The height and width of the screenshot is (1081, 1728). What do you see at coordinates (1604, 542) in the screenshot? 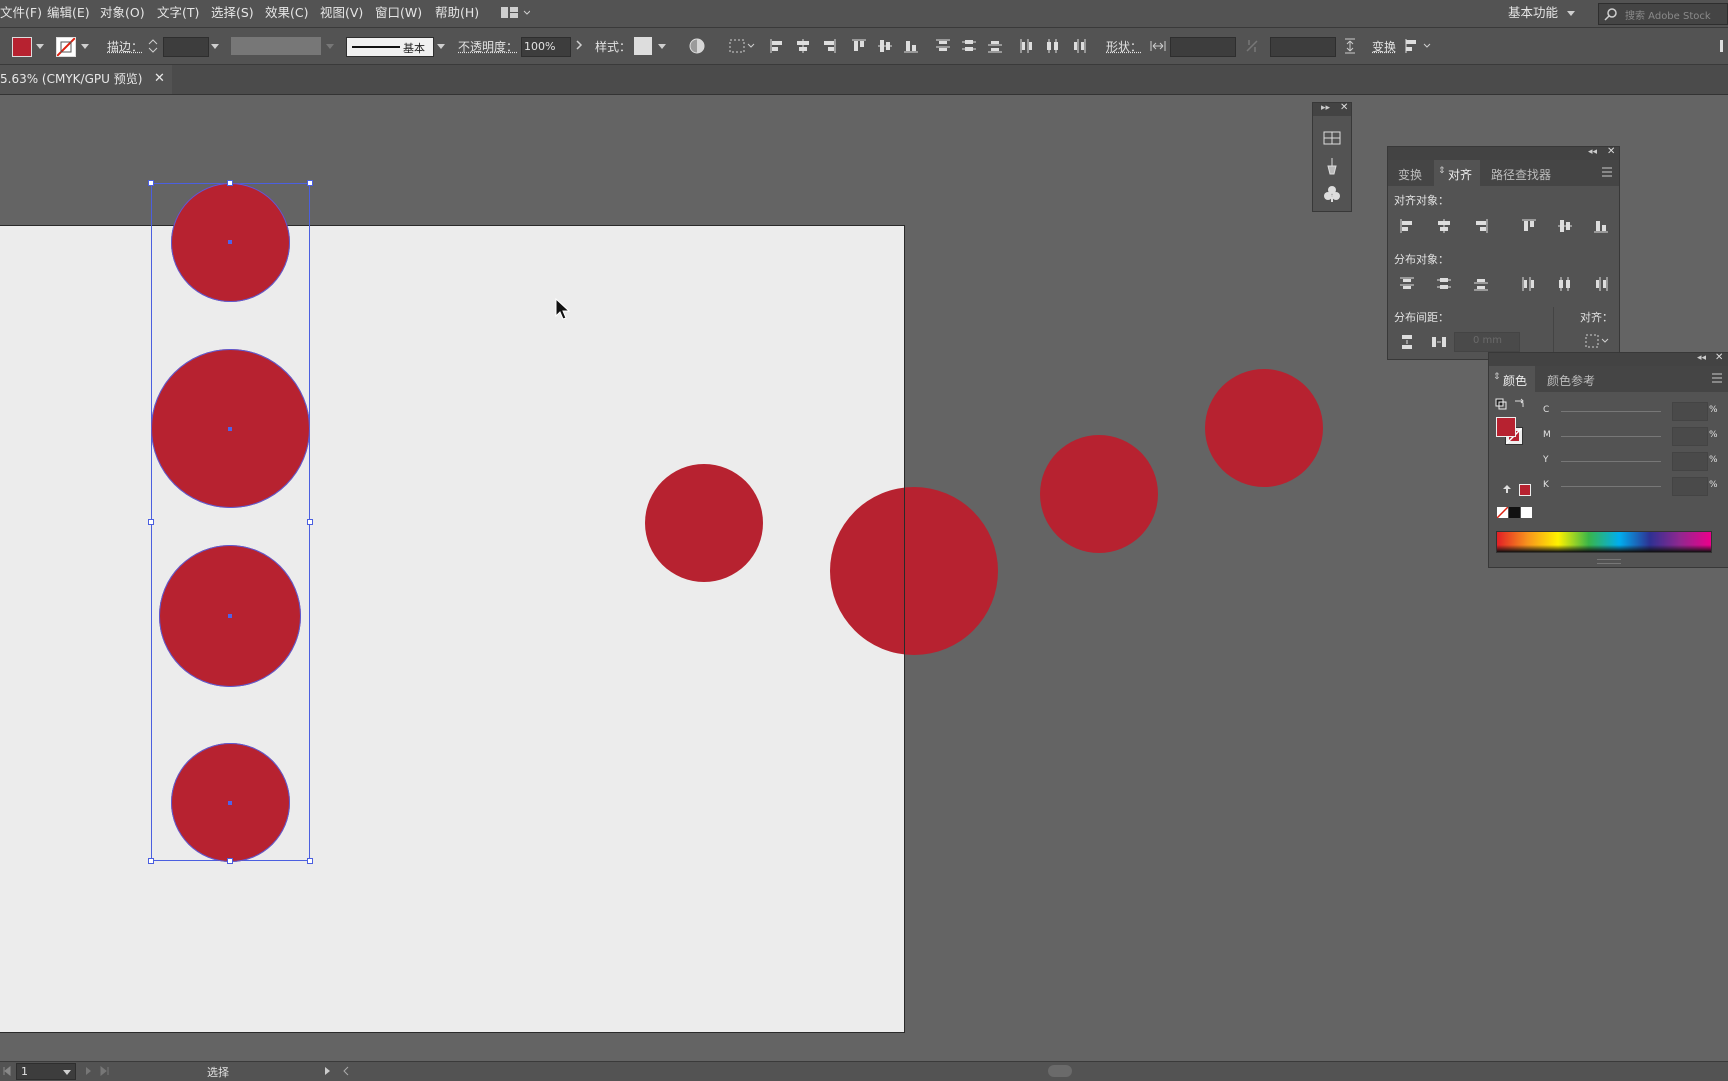
I see `color-spectrum` at bounding box center [1604, 542].